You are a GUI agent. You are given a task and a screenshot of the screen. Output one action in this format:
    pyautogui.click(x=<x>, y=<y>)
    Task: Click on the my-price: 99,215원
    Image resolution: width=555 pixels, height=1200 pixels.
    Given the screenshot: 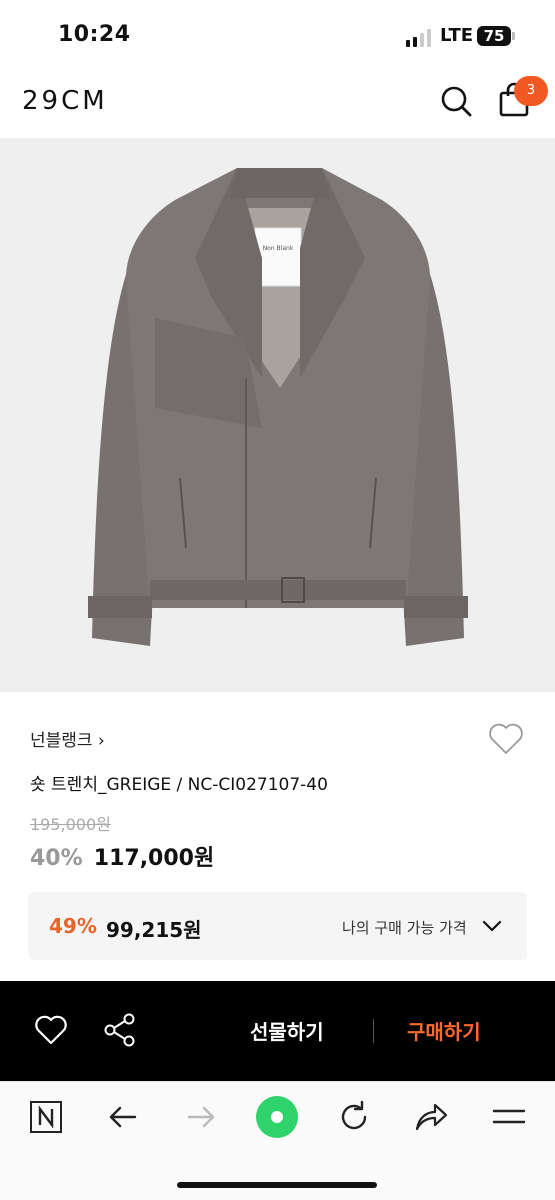 What is the action you would take?
    pyautogui.click(x=154, y=930)
    